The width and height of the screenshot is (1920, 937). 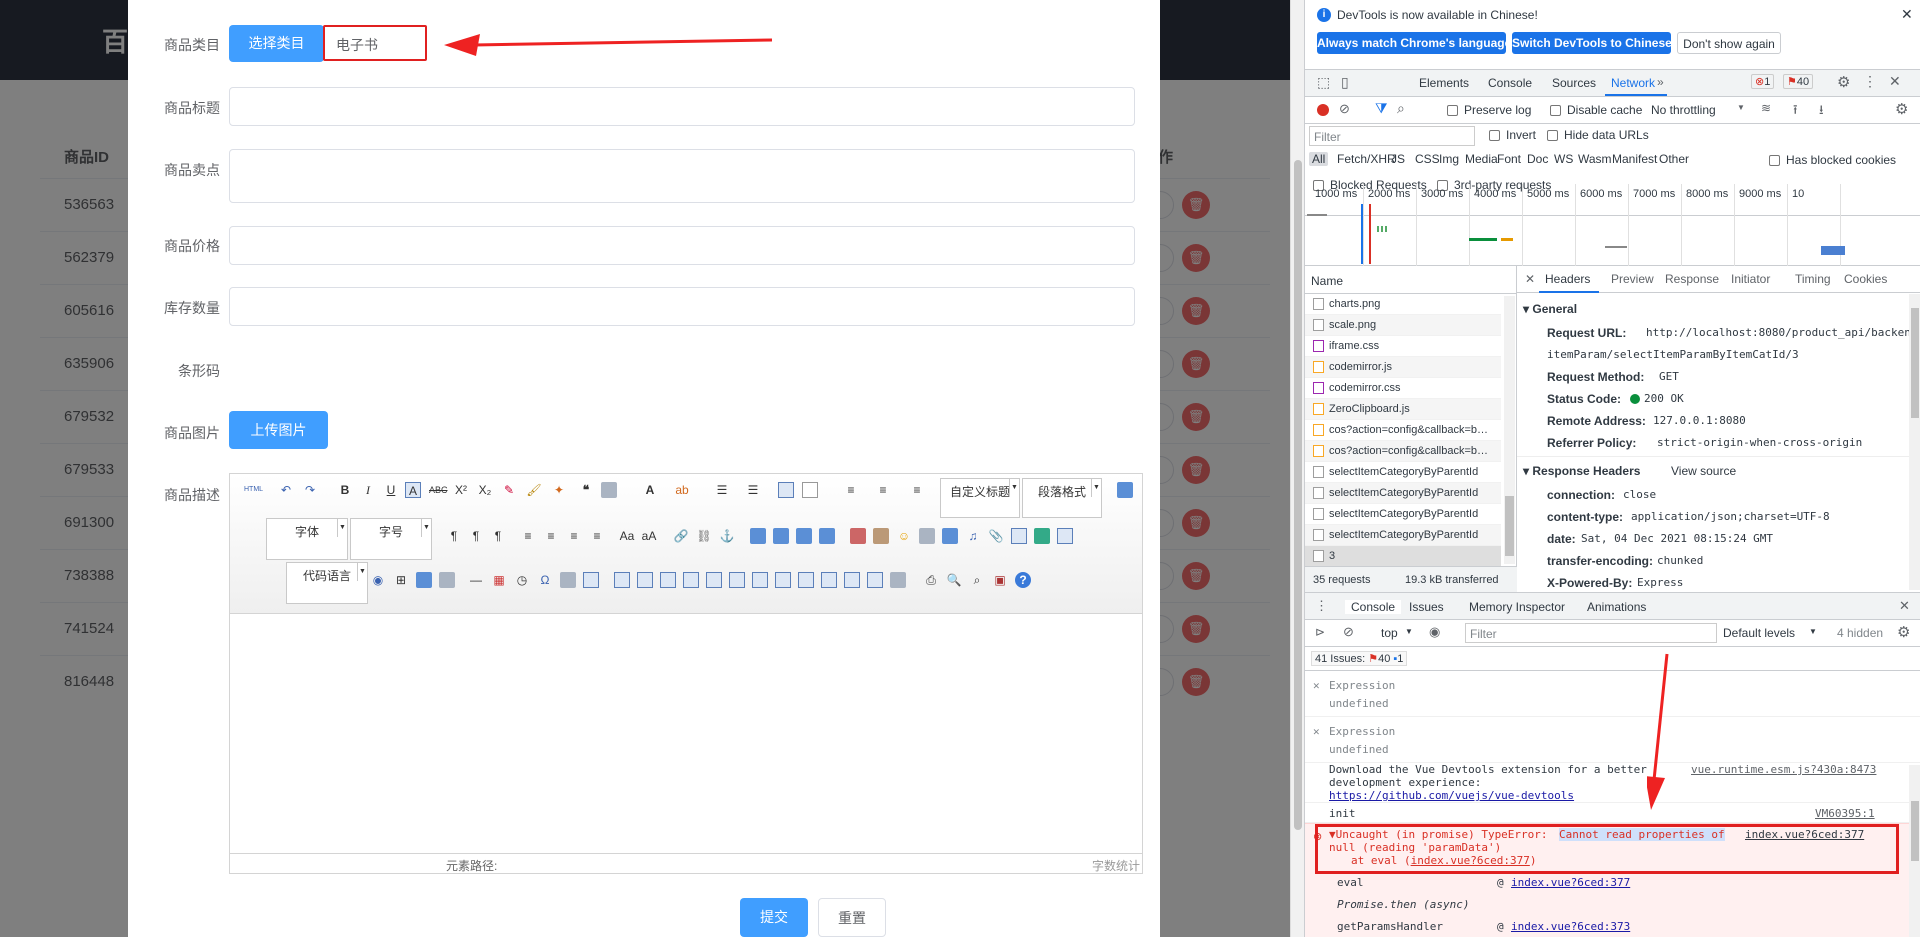 What do you see at coordinates (1563, 159) in the screenshot?
I see `type-filter-ws: WS` at bounding box center [1563, 159].